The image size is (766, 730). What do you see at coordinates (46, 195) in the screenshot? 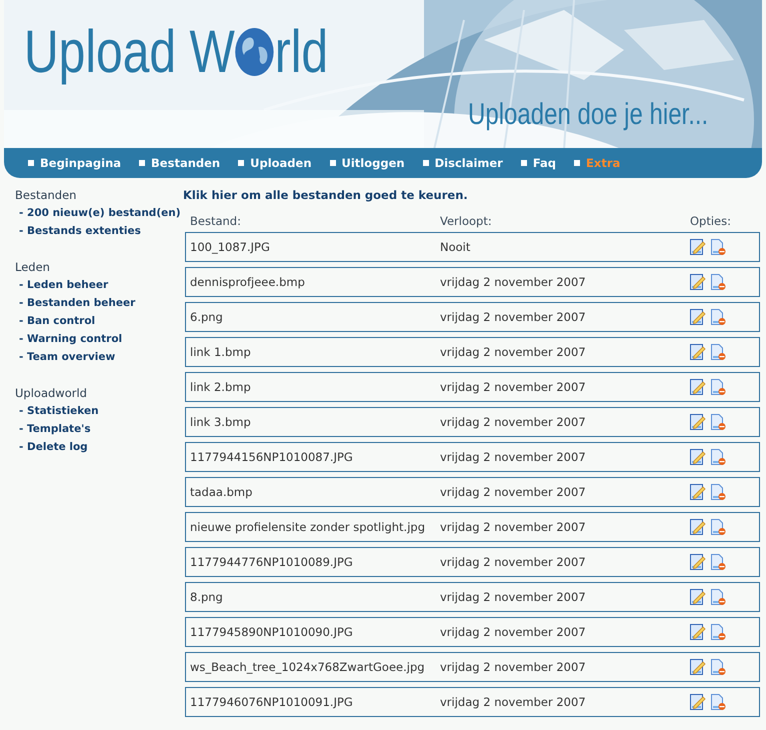
I see `sidebar-heading: Bestanden` at bounding box center [46, 195].